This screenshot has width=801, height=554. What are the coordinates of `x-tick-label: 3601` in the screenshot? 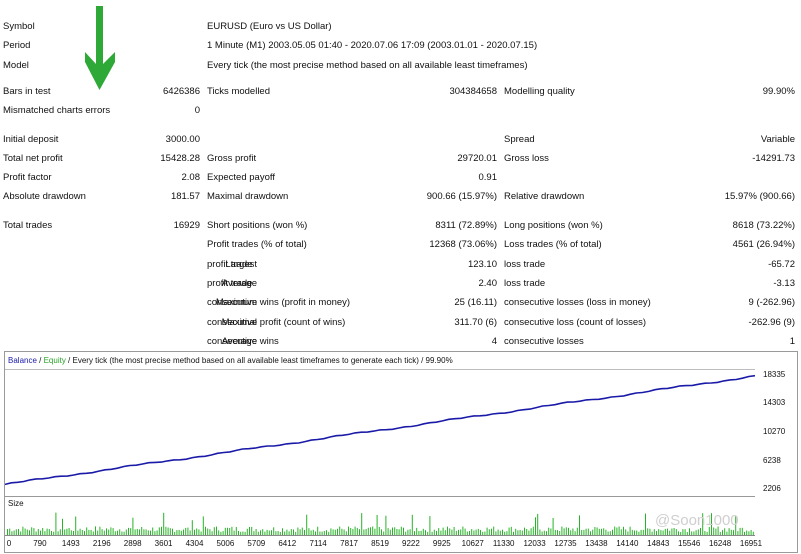 It's located at (163, 543).